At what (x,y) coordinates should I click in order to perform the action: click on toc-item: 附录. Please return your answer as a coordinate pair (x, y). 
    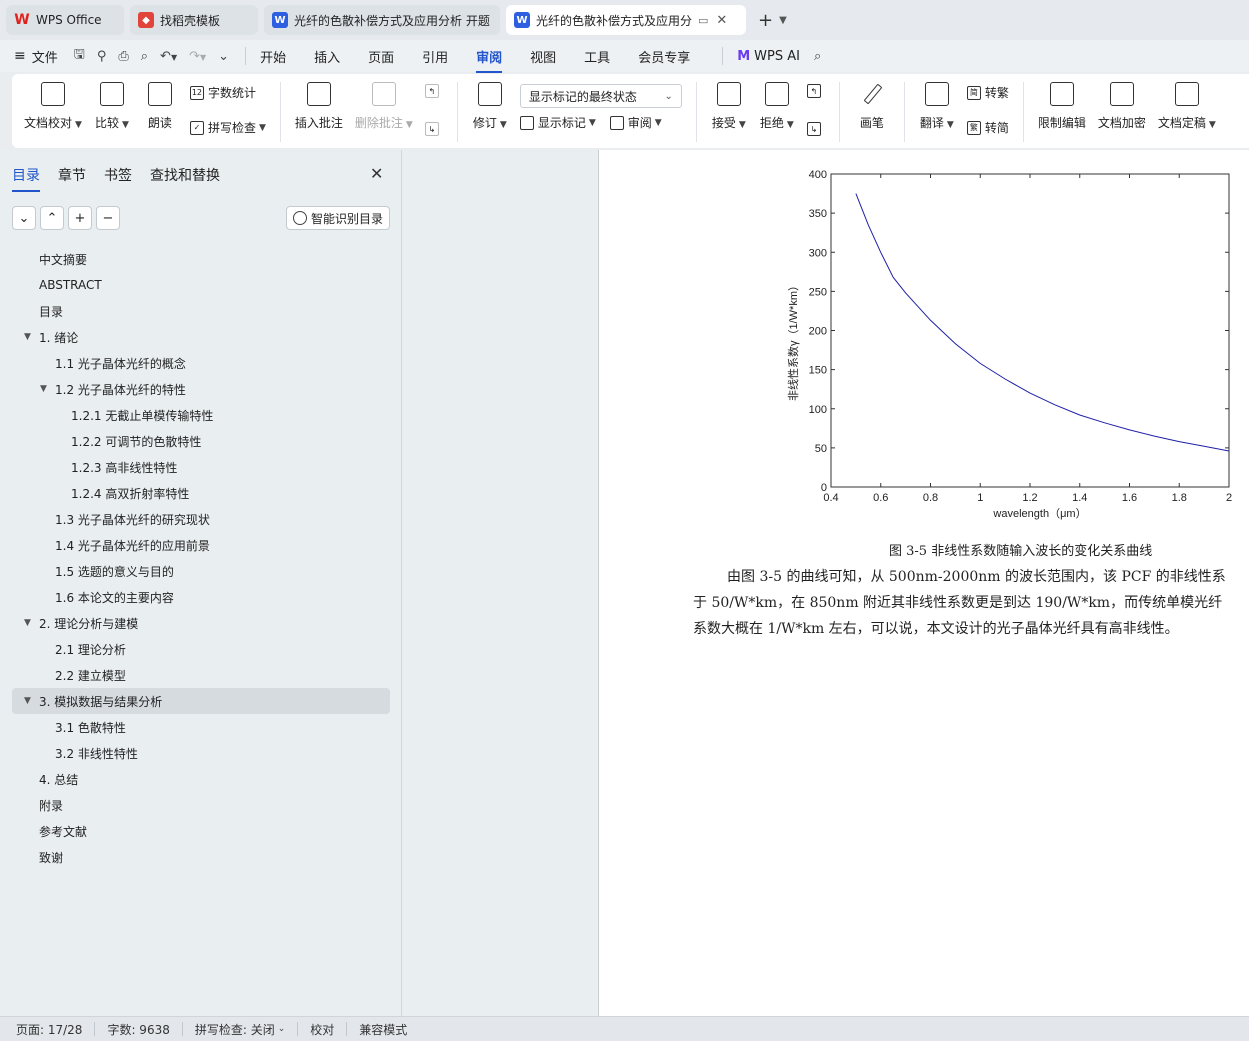
    Looking at the image, I should click on (201, 805).